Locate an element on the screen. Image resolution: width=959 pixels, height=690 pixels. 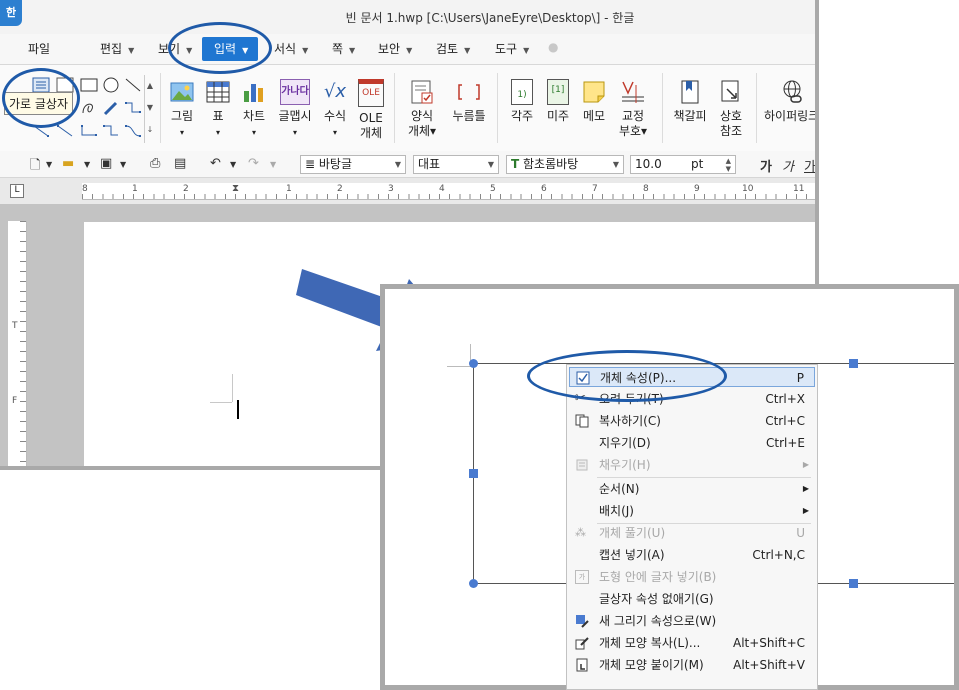
insert-form-button: 양식 개체▾ is located at coordinates (422, 109).